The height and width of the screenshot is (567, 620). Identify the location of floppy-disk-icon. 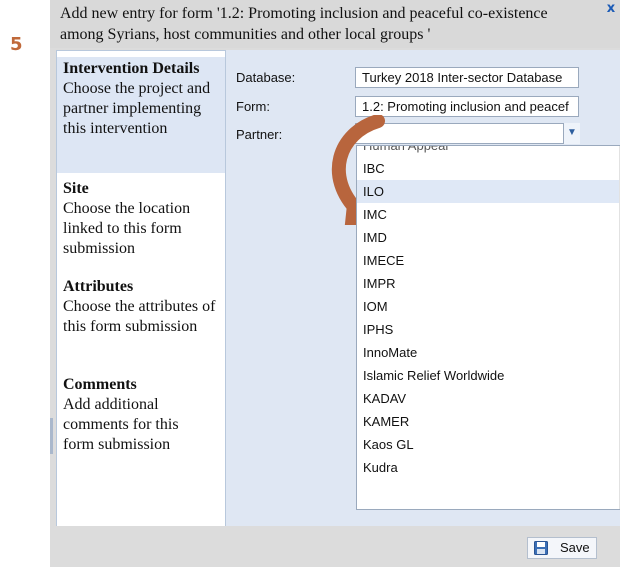
(541, 548).